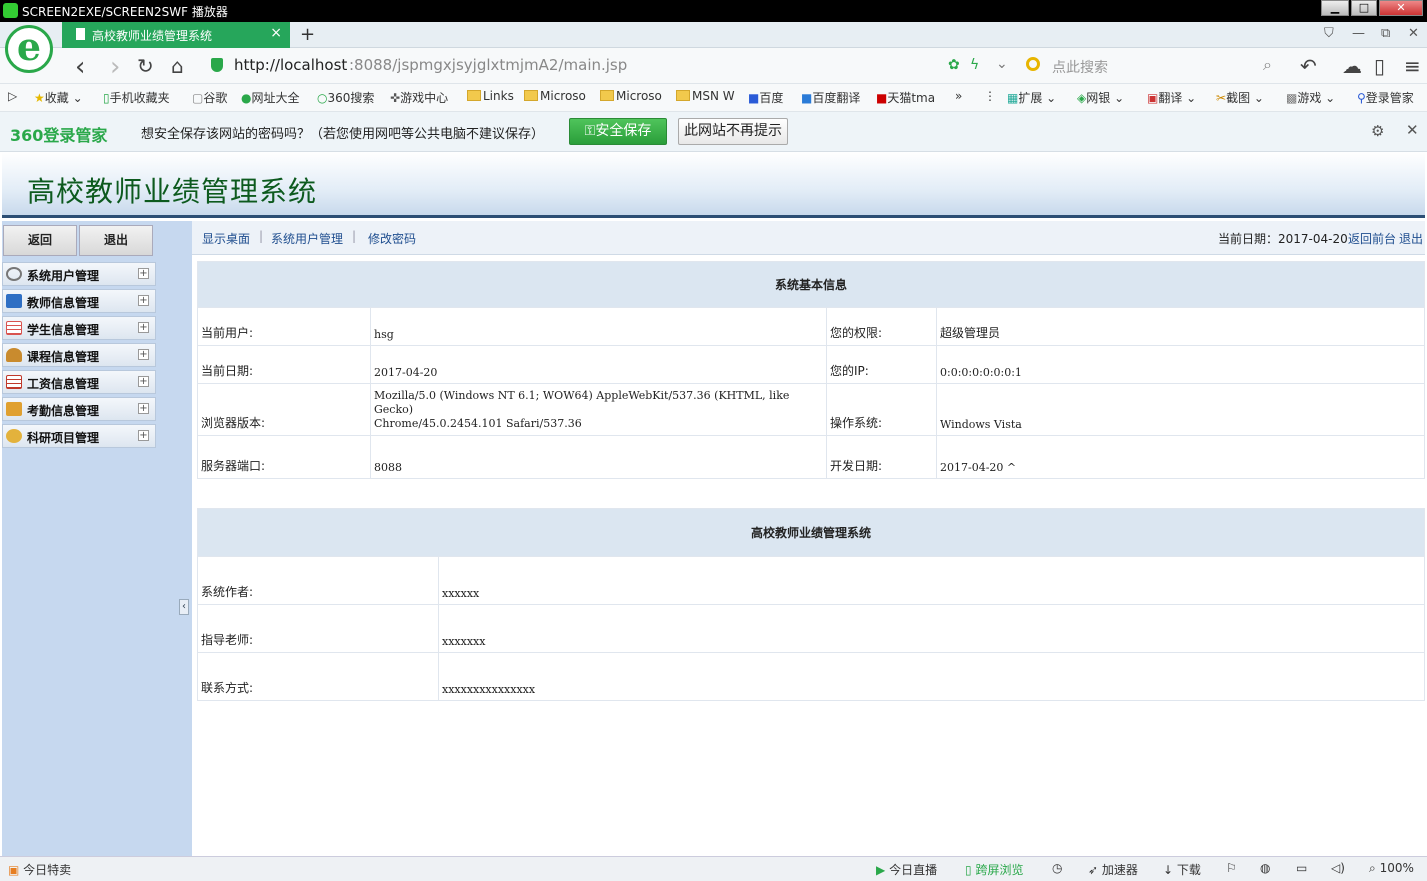  Describe the element at coordinates (1385, 33) in the screenshot. I see `restore-icon: ⧉` at that location.